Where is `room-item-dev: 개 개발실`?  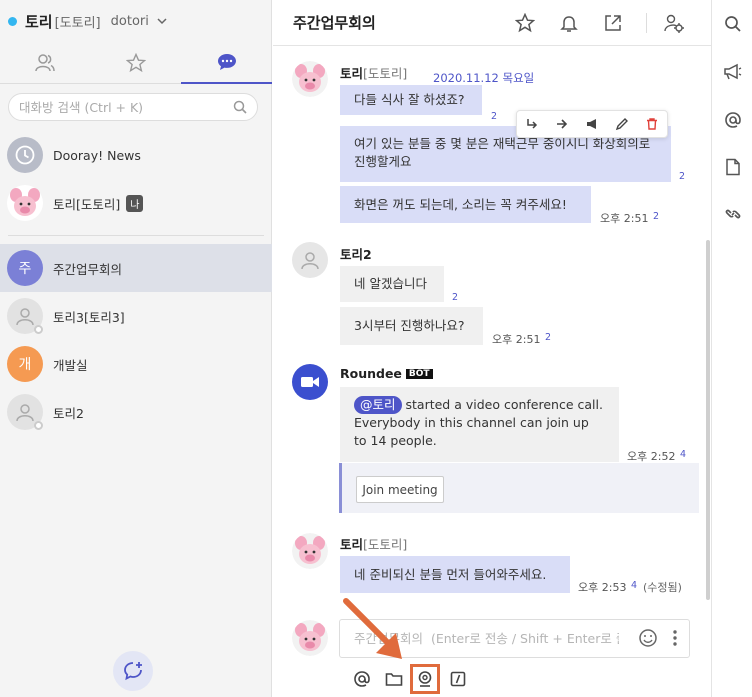
room-item-dev: 개 개발실 is located at coordinates (136, 364).